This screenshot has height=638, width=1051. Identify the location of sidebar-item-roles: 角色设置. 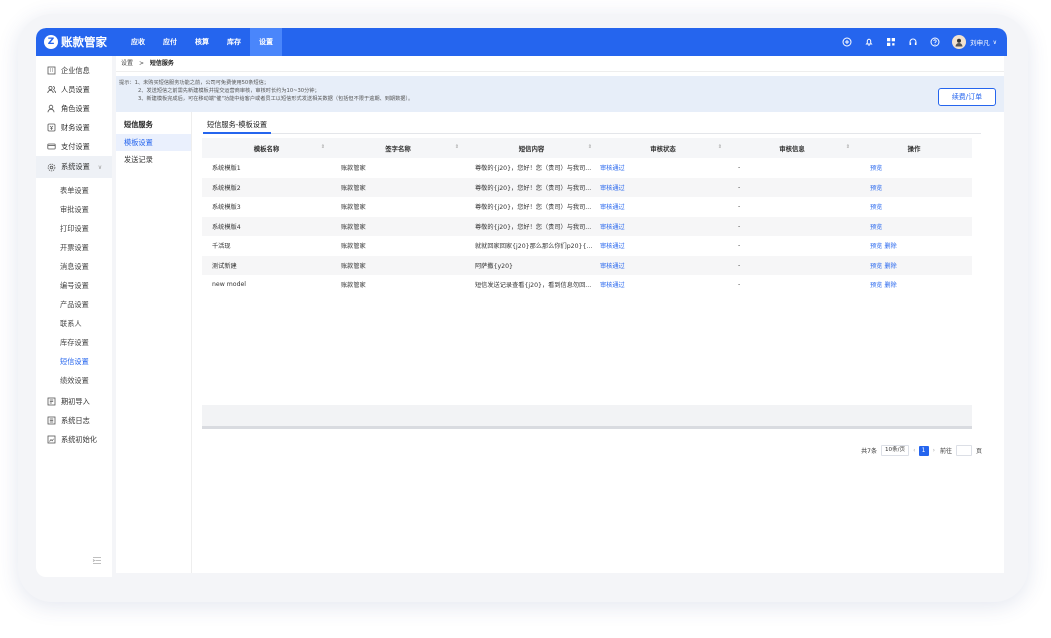
(74, 108).